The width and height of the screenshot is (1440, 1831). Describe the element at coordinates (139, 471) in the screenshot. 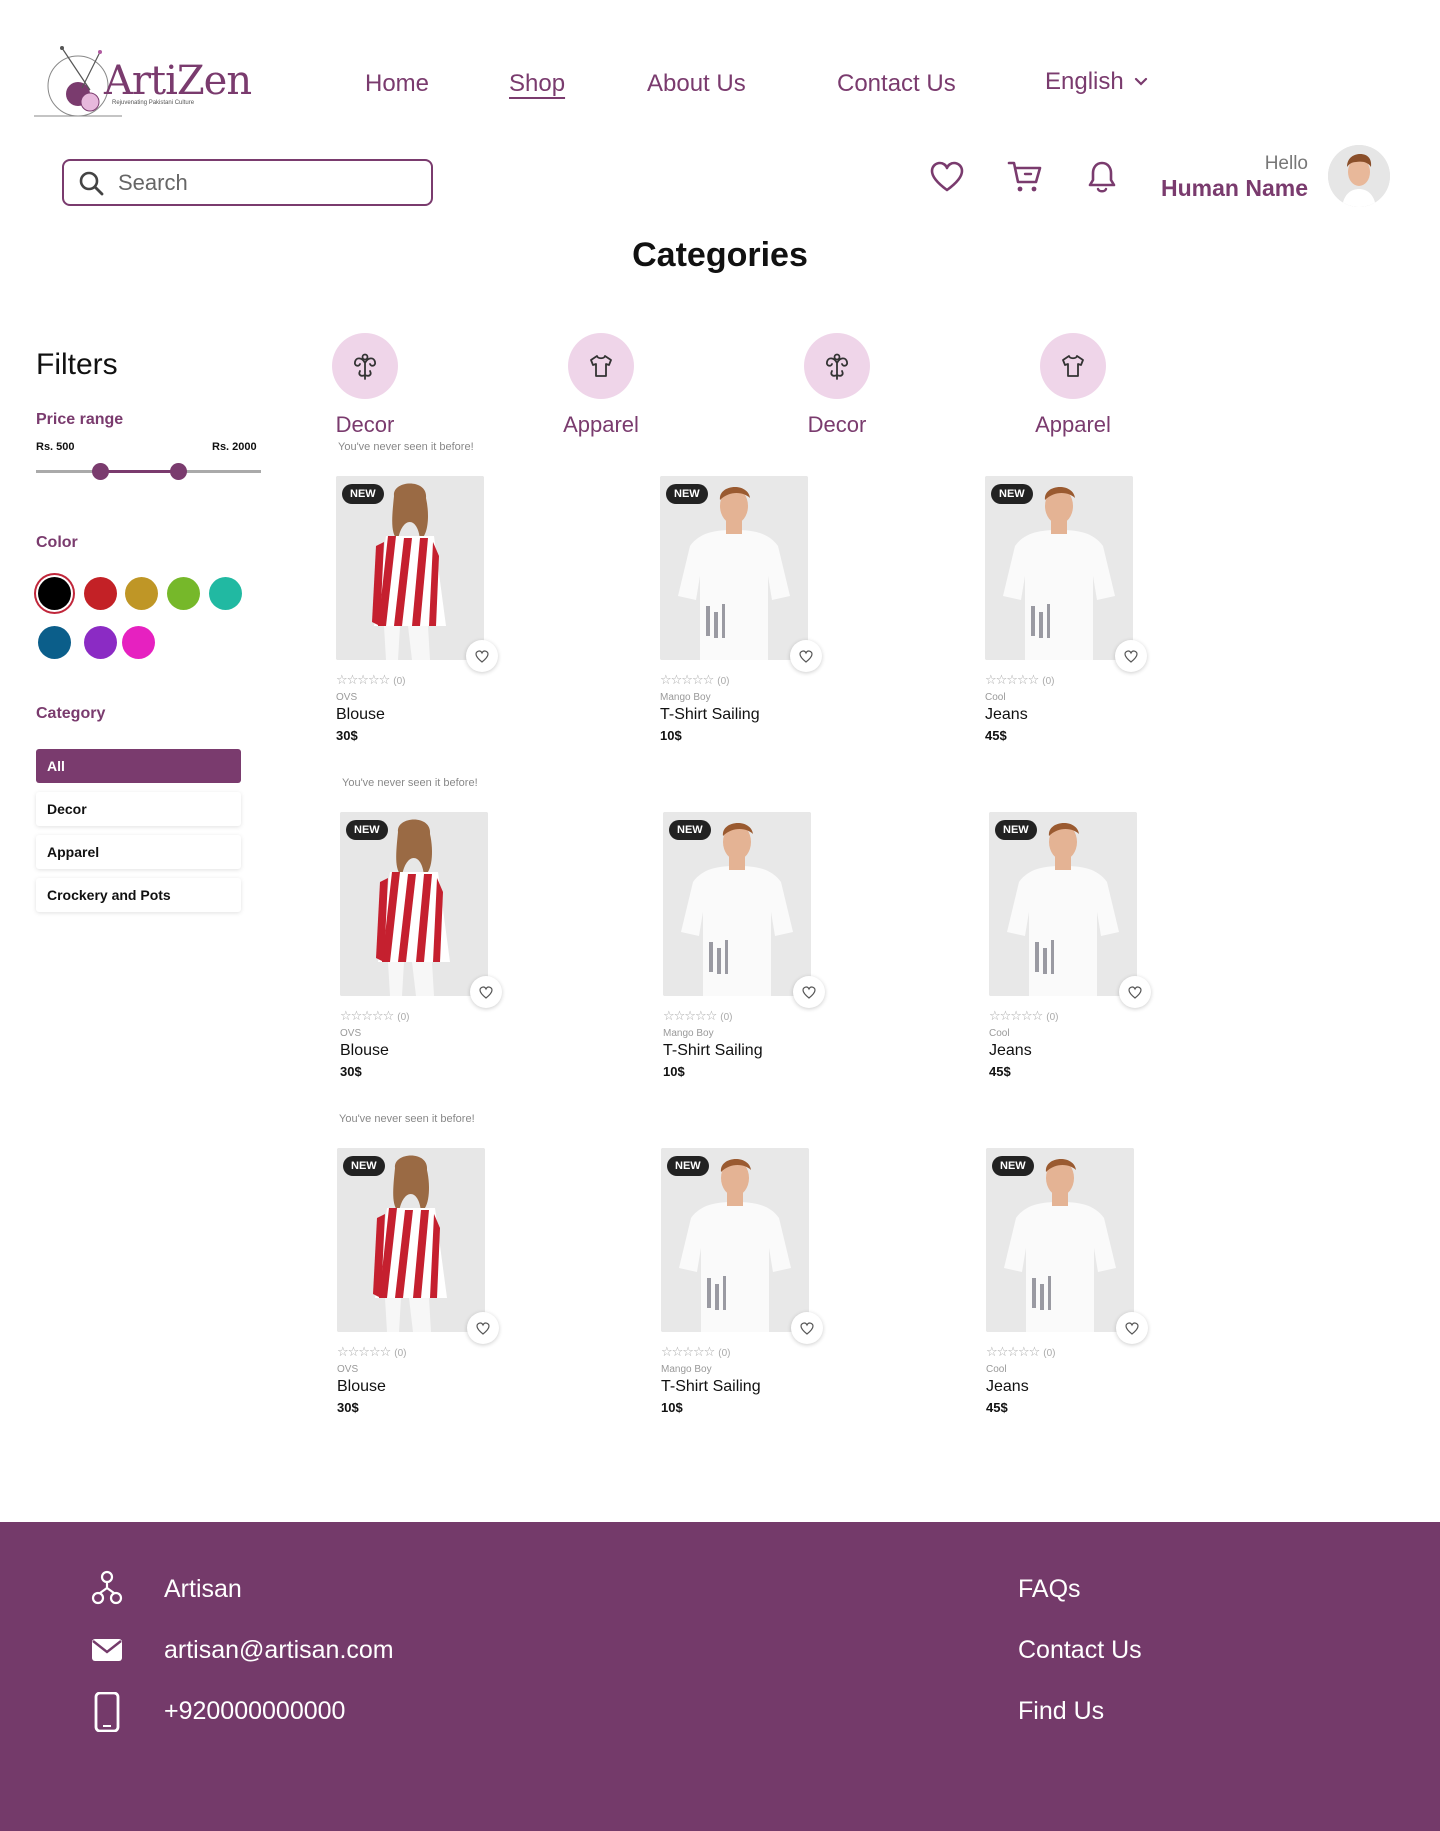

I see `price-slider-fill` at that location.